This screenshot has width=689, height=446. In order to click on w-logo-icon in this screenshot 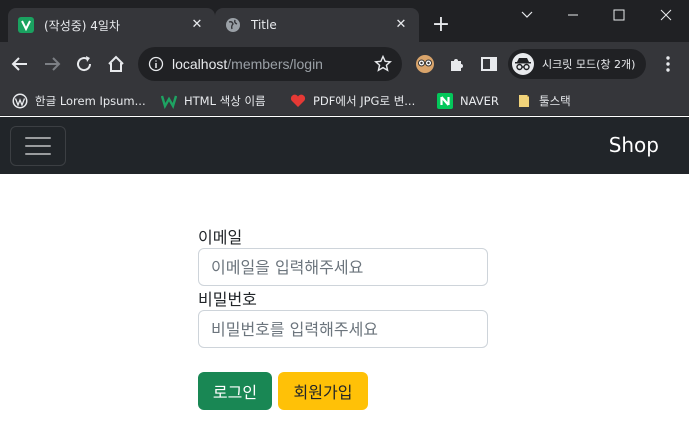, I will do `click(169, 101)`.